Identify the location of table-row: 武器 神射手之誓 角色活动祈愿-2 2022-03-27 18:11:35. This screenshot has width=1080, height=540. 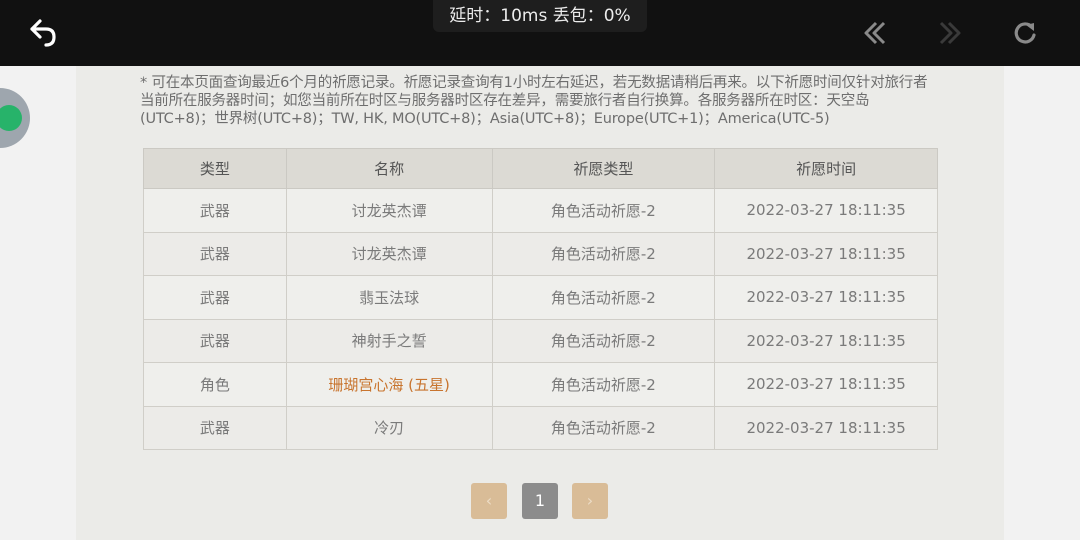
(540, 340).